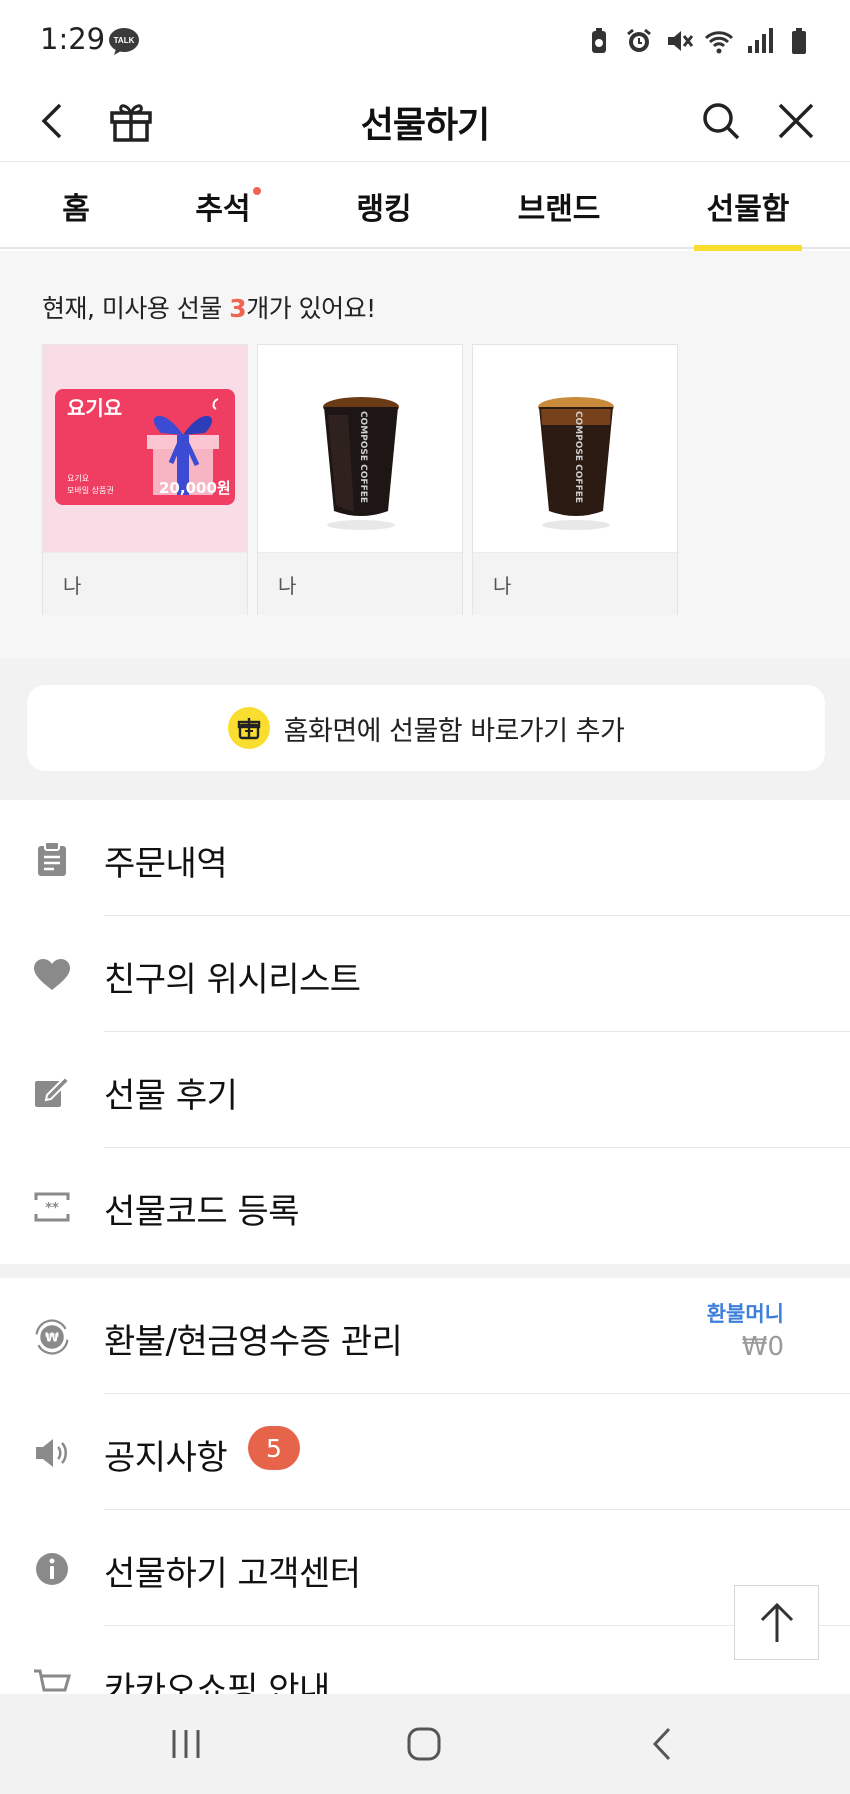 The width and height of the screenshot is (850, 1794). I want to click on notice-count-badge: 5, so click(274, 1448).